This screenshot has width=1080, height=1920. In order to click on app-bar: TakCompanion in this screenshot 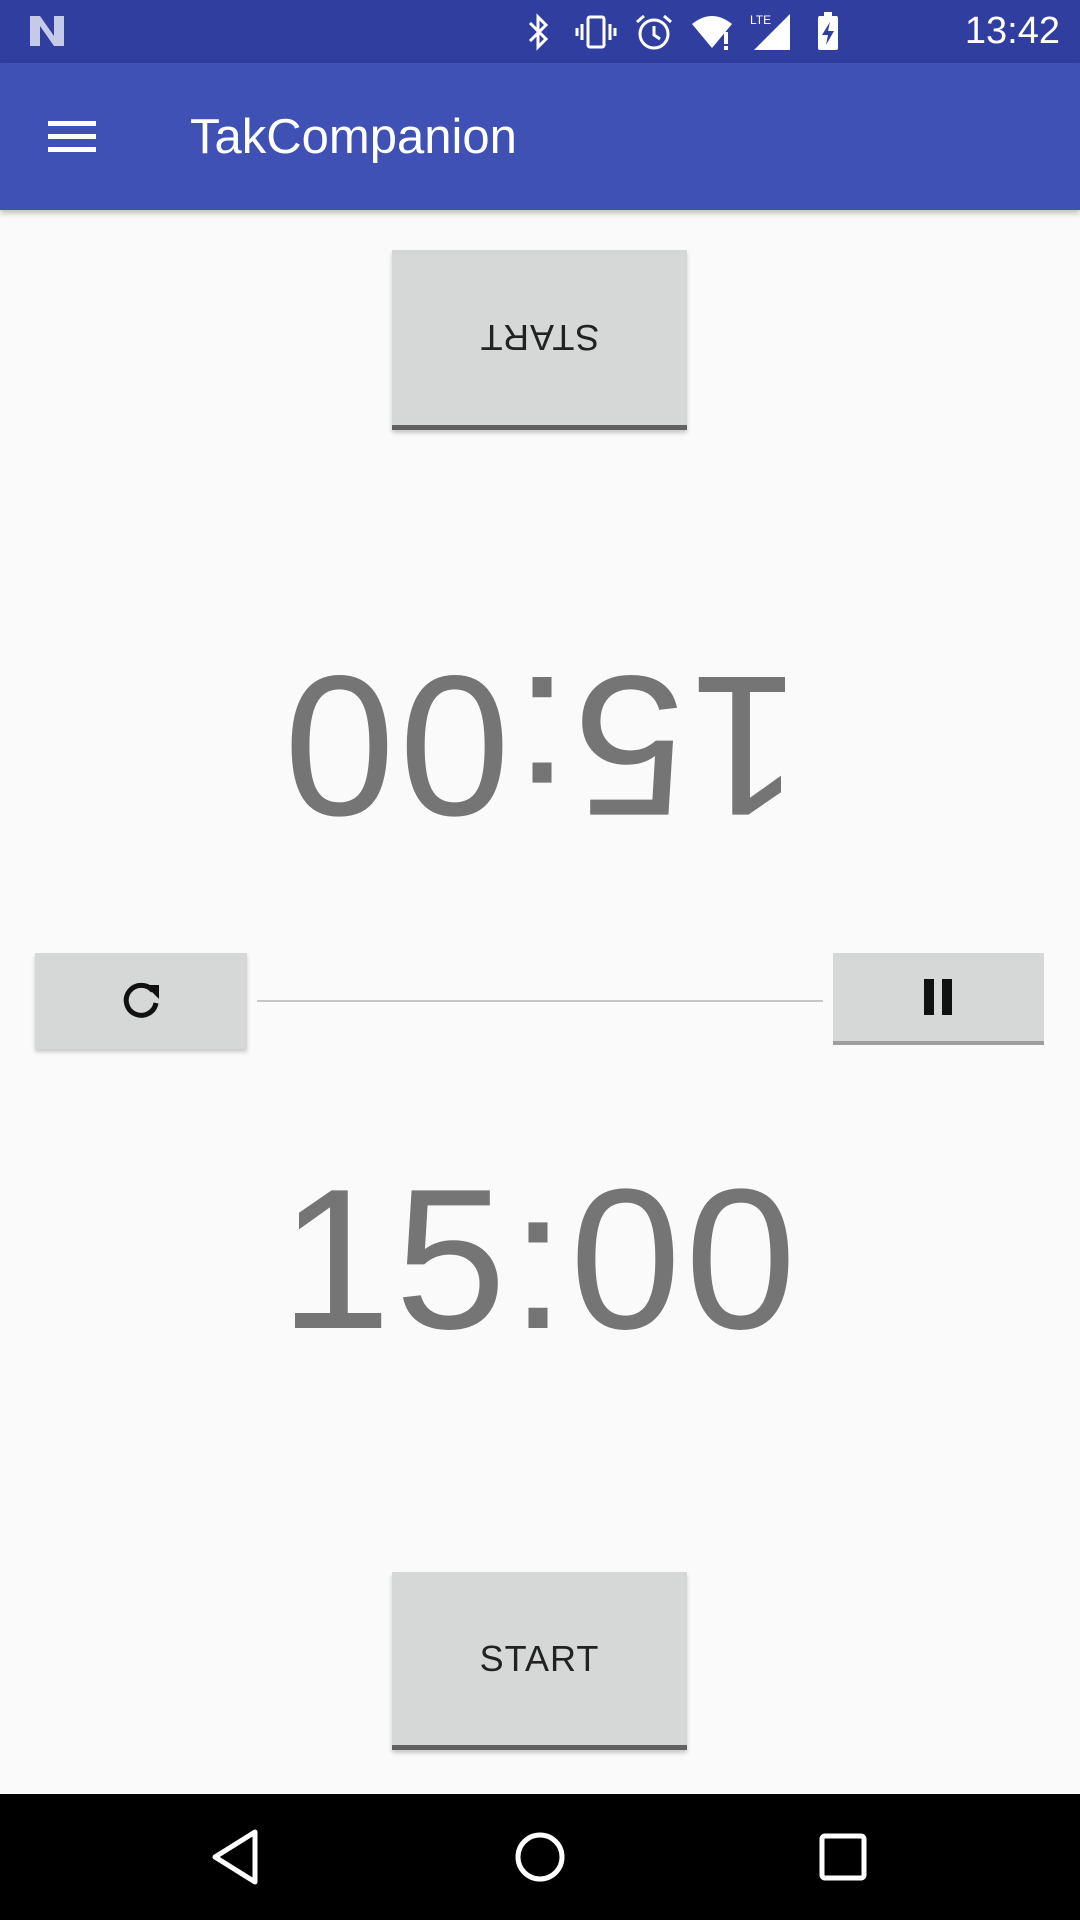, I will do `click(540, 136)`.